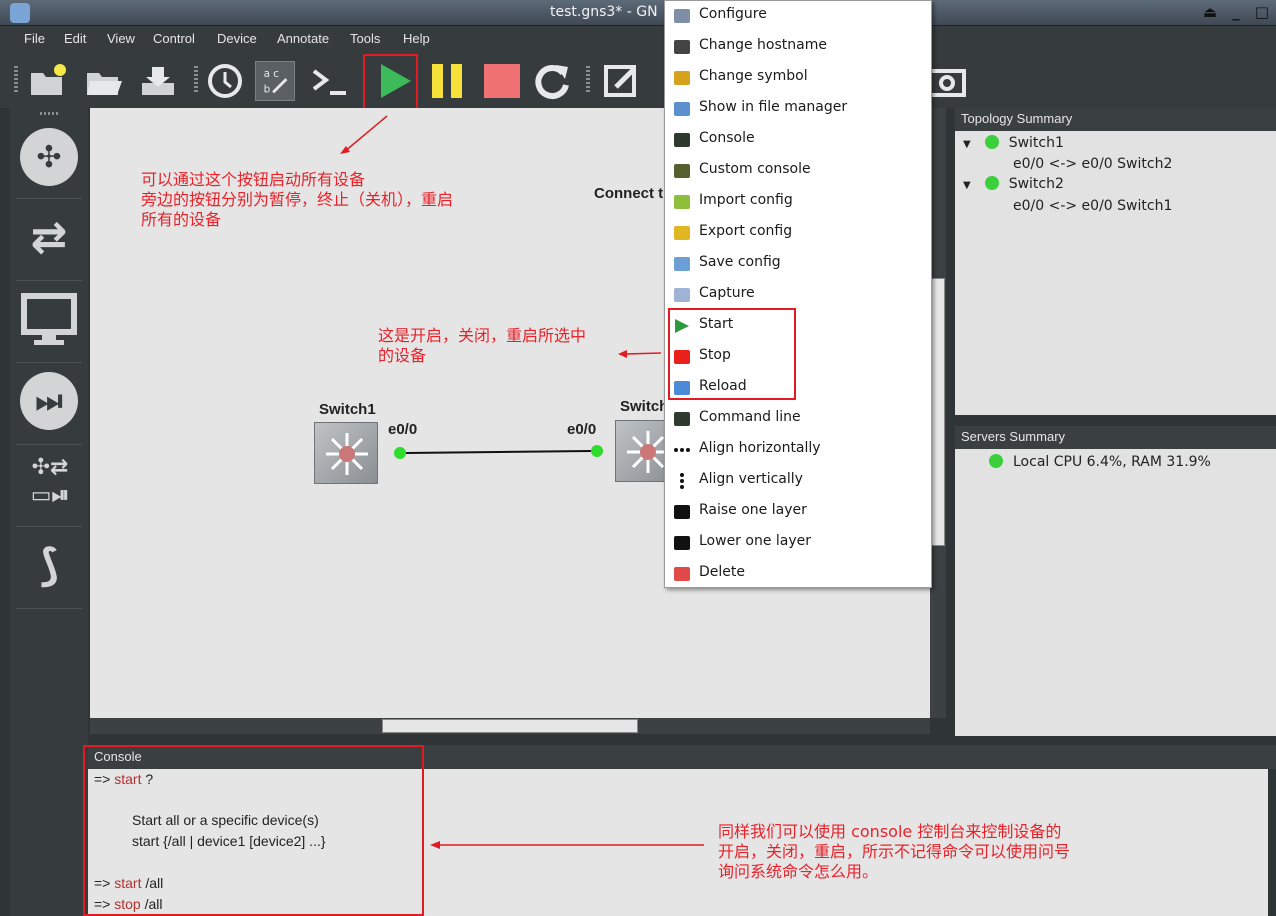 The image size is (1276, 916). What do you see at coordinates (727, 138) in the screenshot?
I see `menu-item-label: Console` at bounding box center [727, 138].